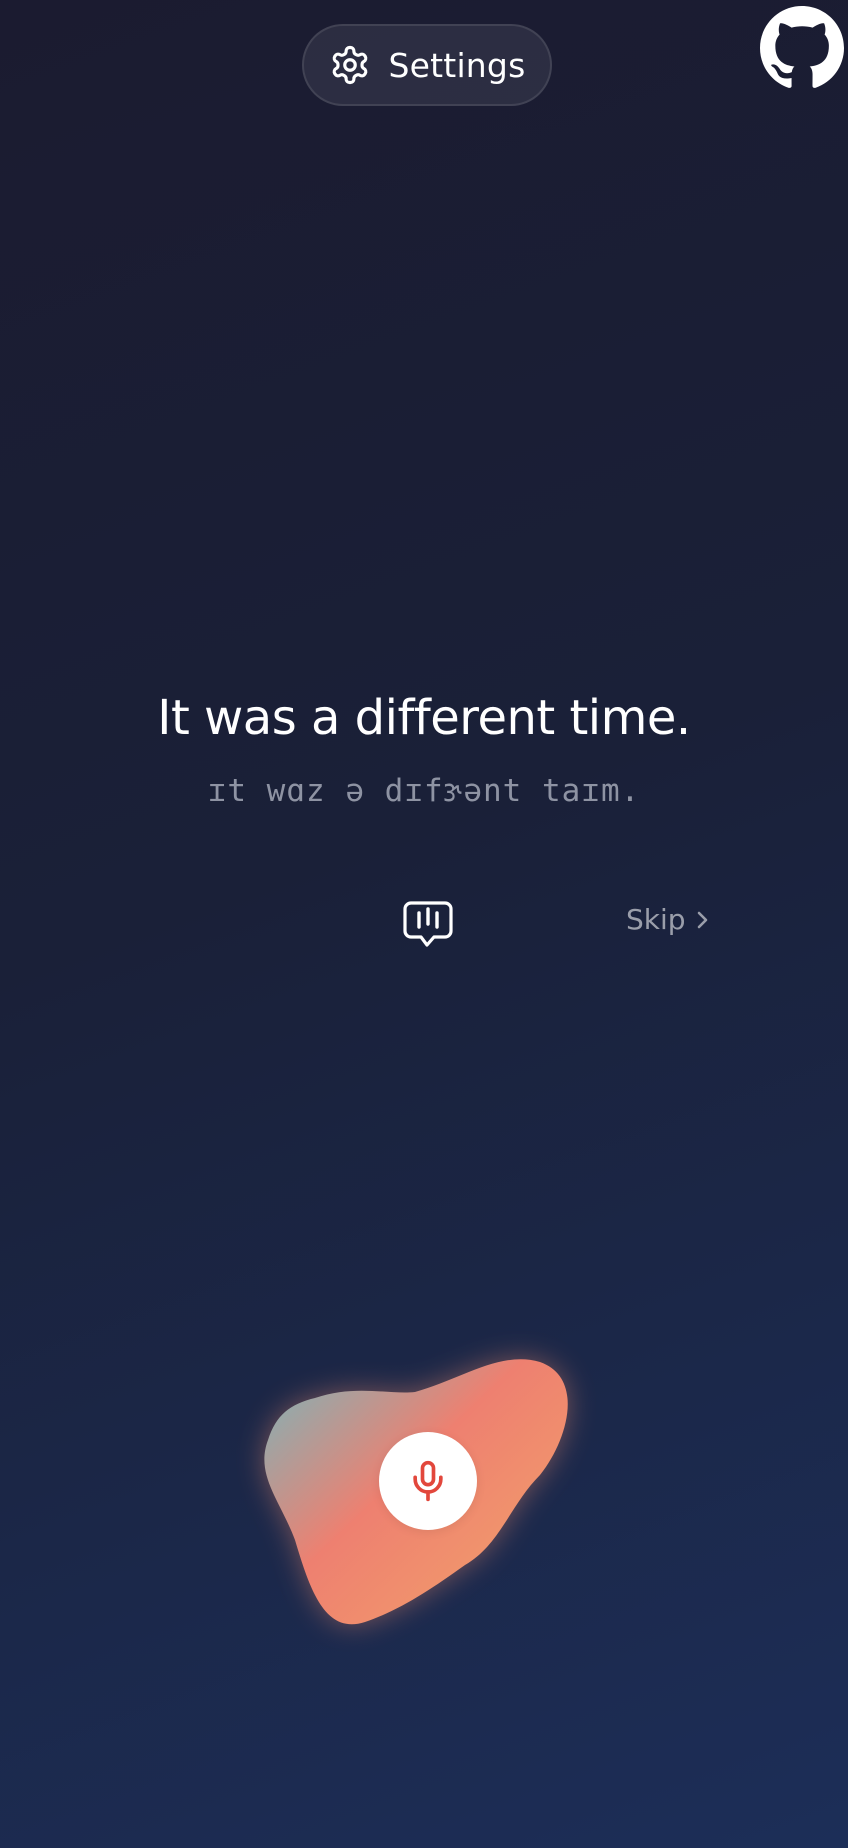 This screenshot has width=848, height=1848. Describe the element at coordinates (656, 919) in the screenshot. I see `skip-label: Skip` at that location.